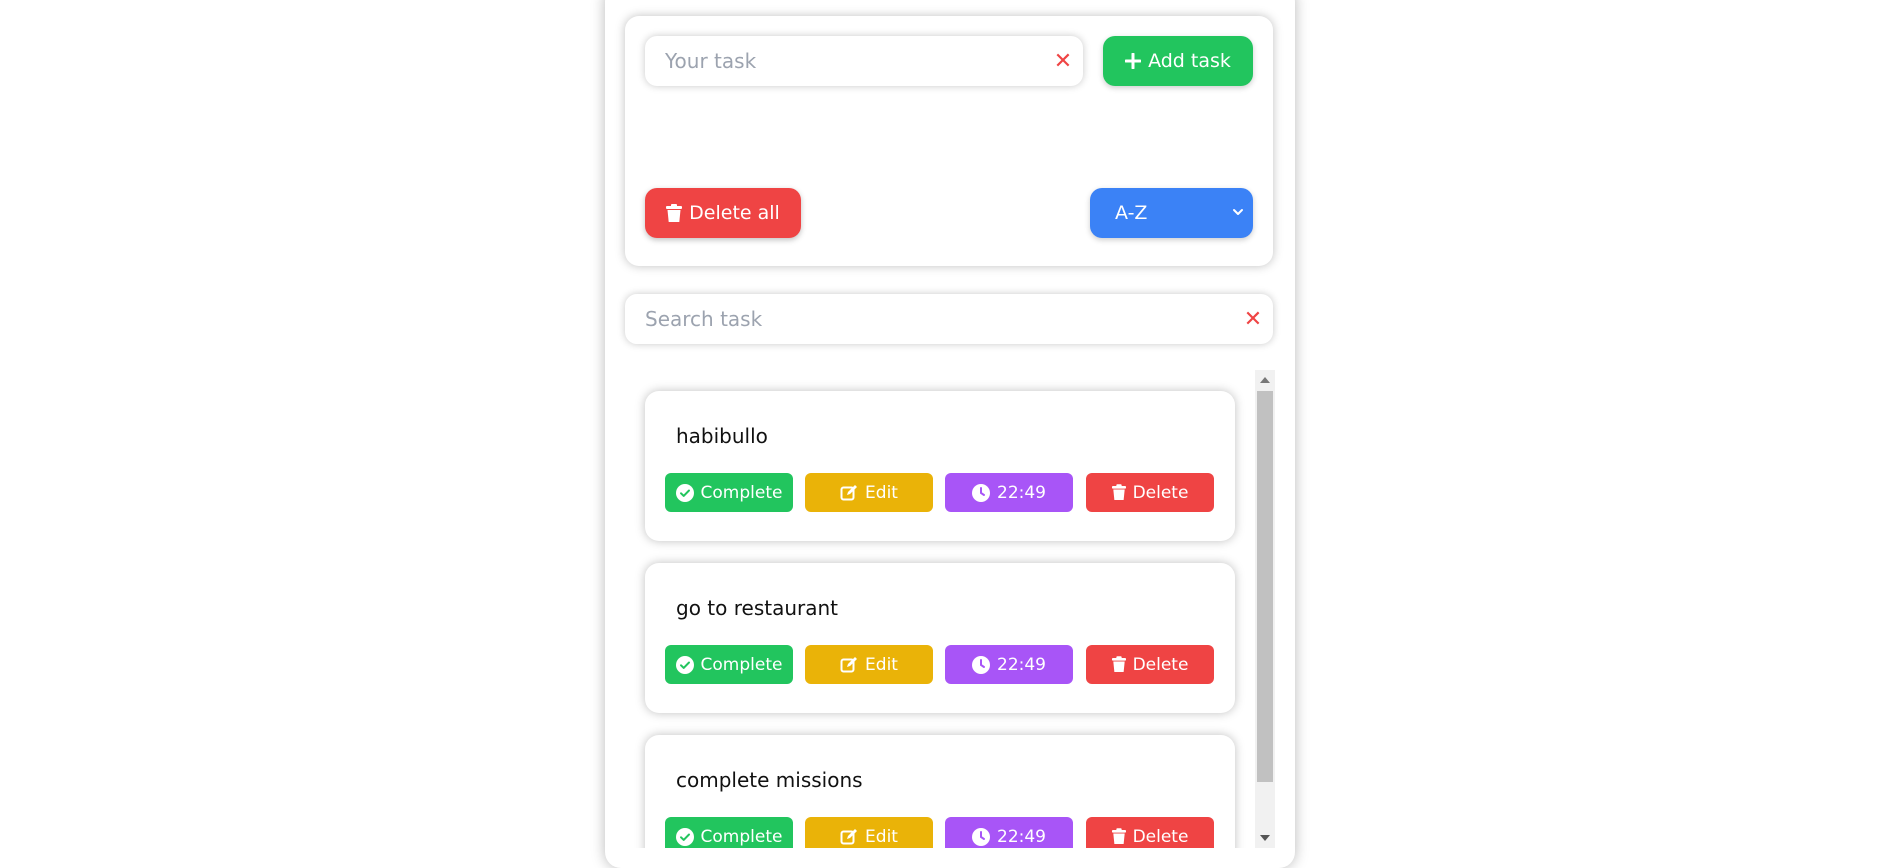 This screenshot has width=1899, height=868. What do you see at coordinates (940, 466) in the screenshot?
I see `task-card: habibullo Complete Edit 22:49 Delete` at bounding box center [940, 466].